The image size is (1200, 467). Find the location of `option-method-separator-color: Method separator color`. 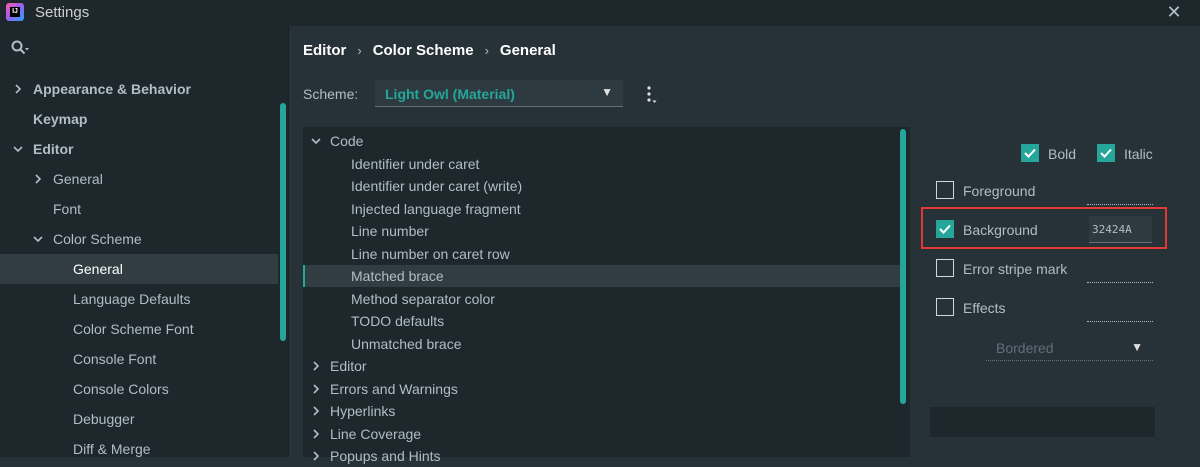

option-method-separator-color: Method separator color is located at coordinates (601, 299).